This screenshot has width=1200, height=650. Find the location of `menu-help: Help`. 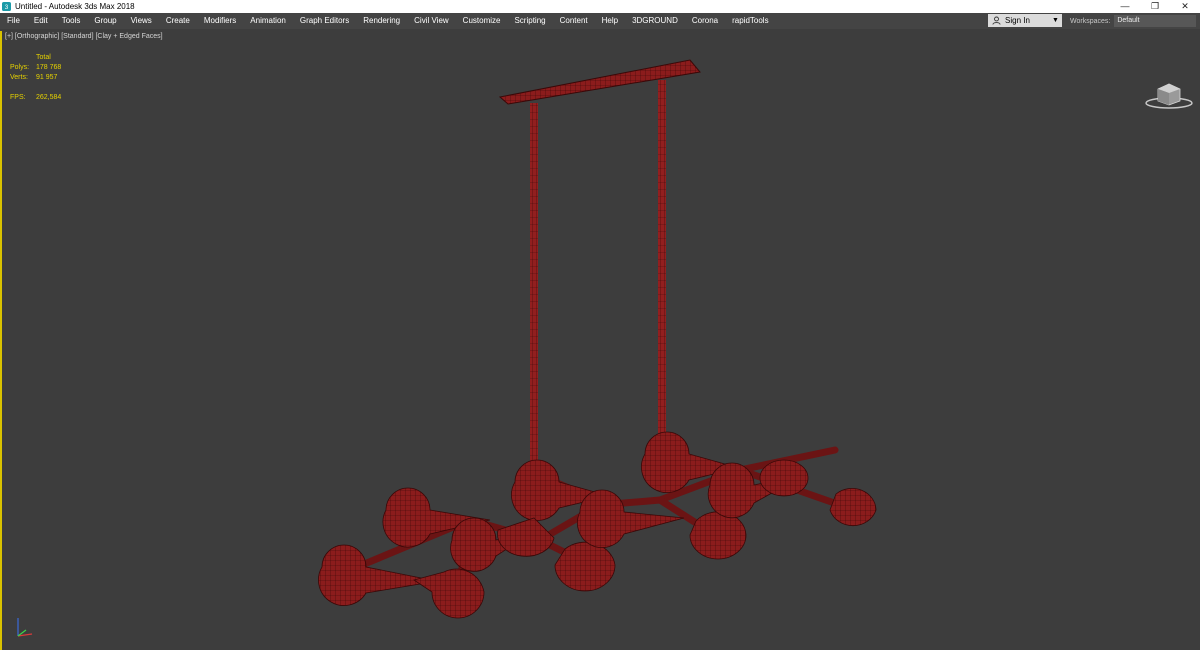

menu-help: Help is located at coordinates (610, 21).